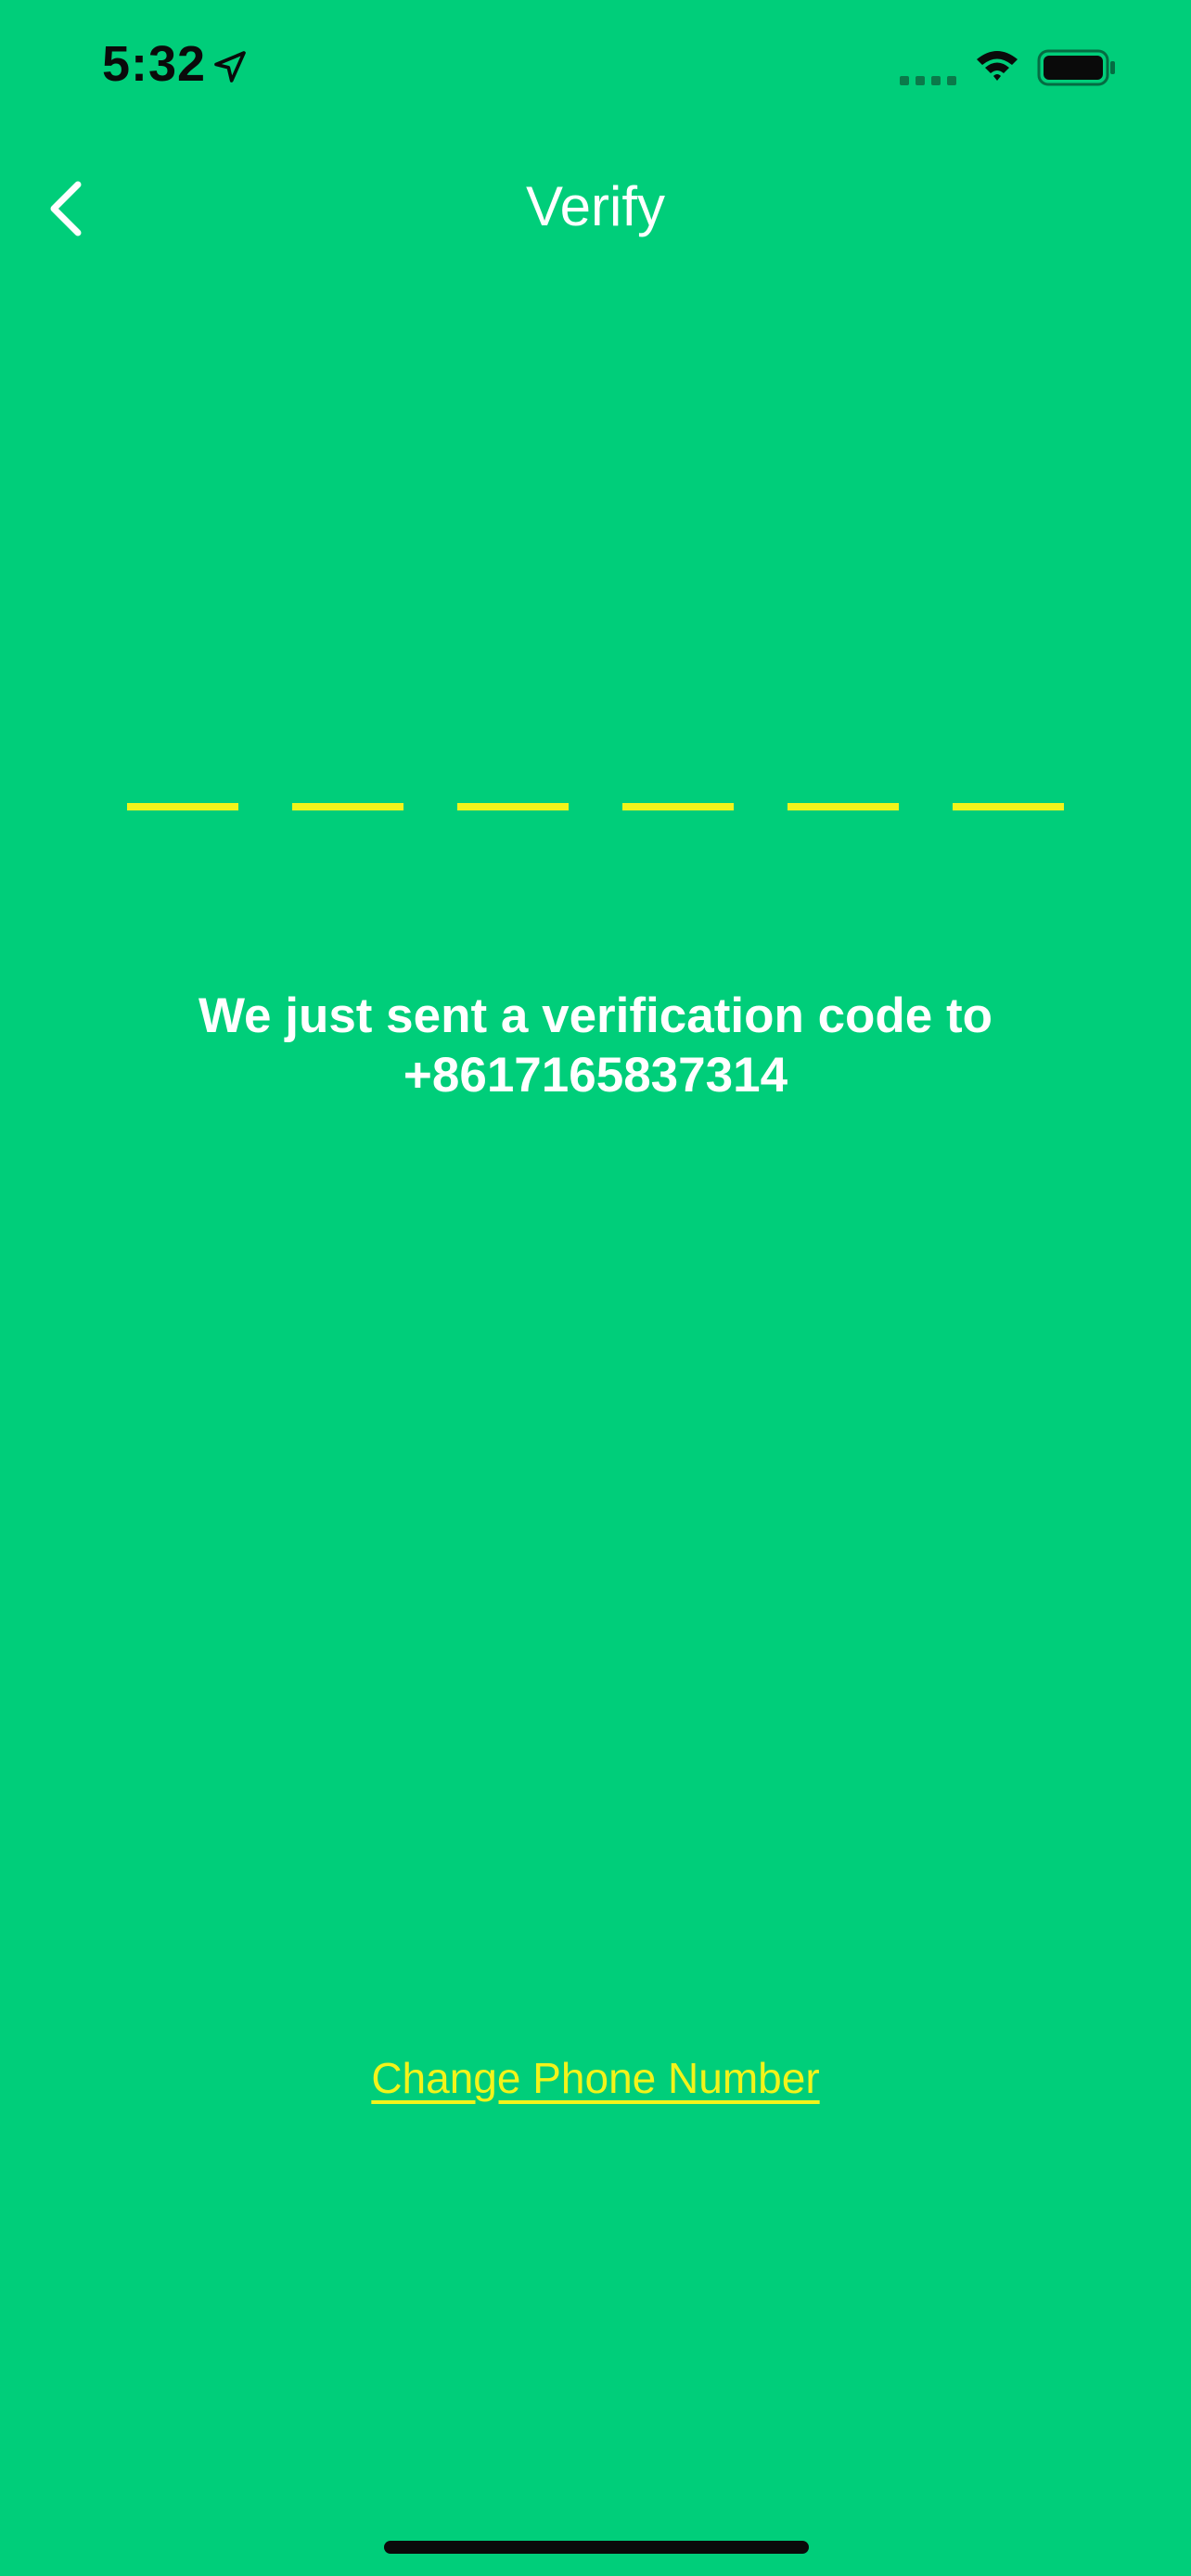 The width and height of the screenshot is (1191, 2576). I want to click on home-indicator, so click(597, 2547).